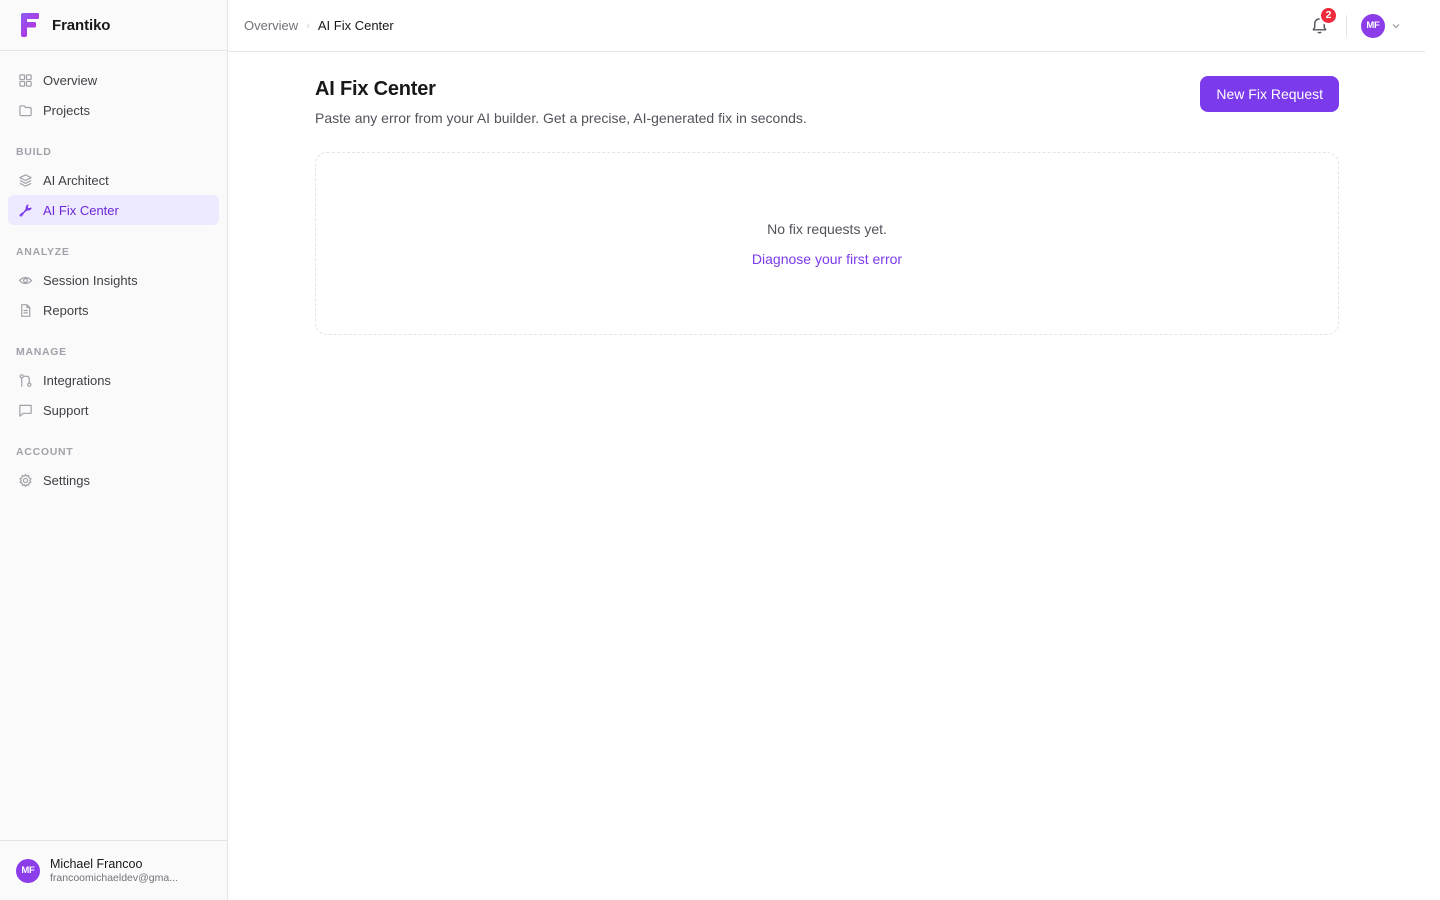 The height and width of the screenshot is (900, 1440). What do you see at coordinates (25, 480) in the screenshot?
I see `gear-icon` at bounding box center [25, 480].